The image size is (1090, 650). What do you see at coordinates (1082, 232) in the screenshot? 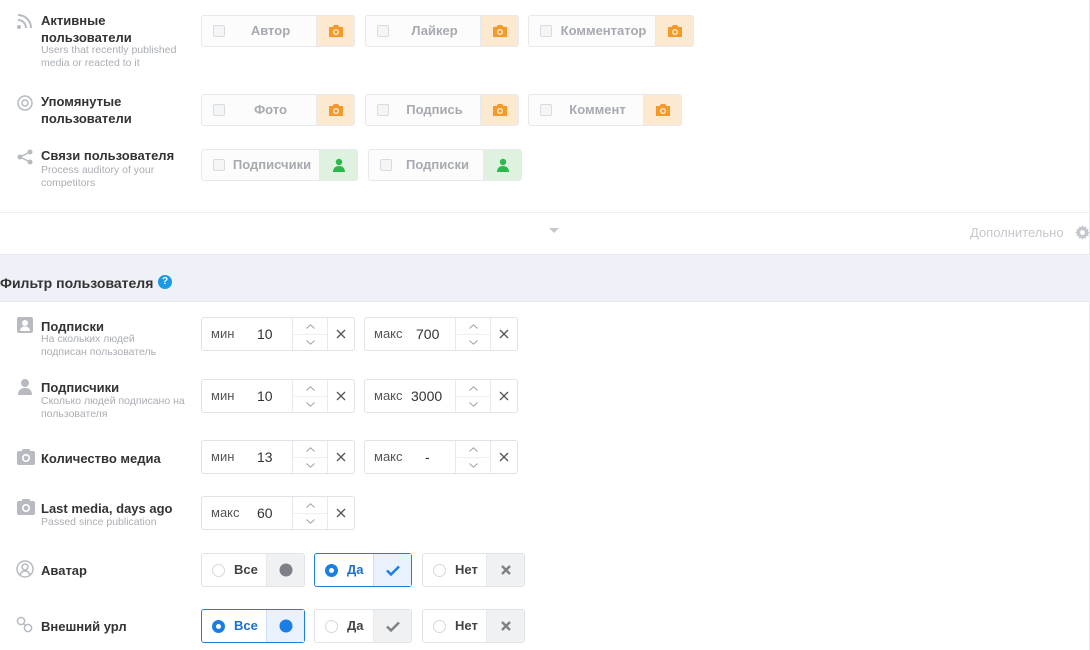
I see `gear-icon` at bounding box center [1082, 232].